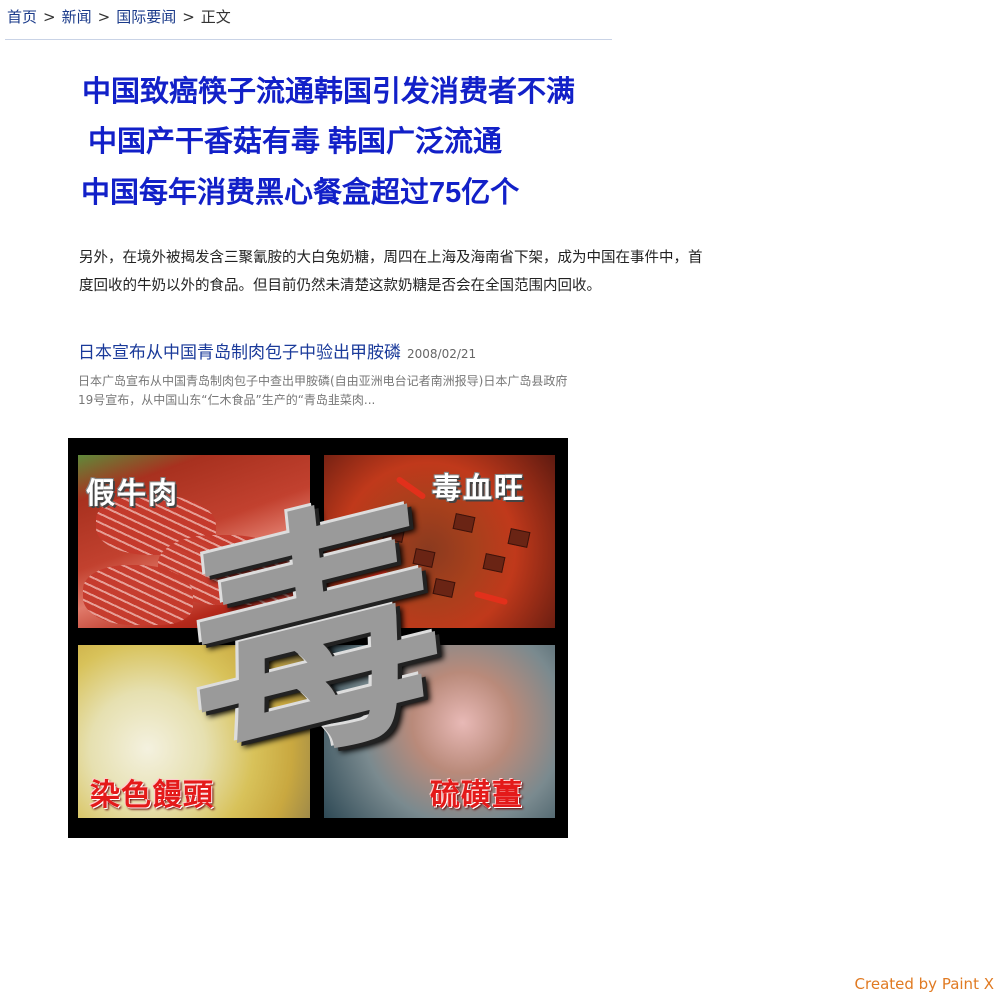 This screenshot has width=1000, height=1000. What do you see at coordinates (479, 488) in the screenshot?
I see `blood-tofu-label: 毒血旺` at bounding box center [479, 488].